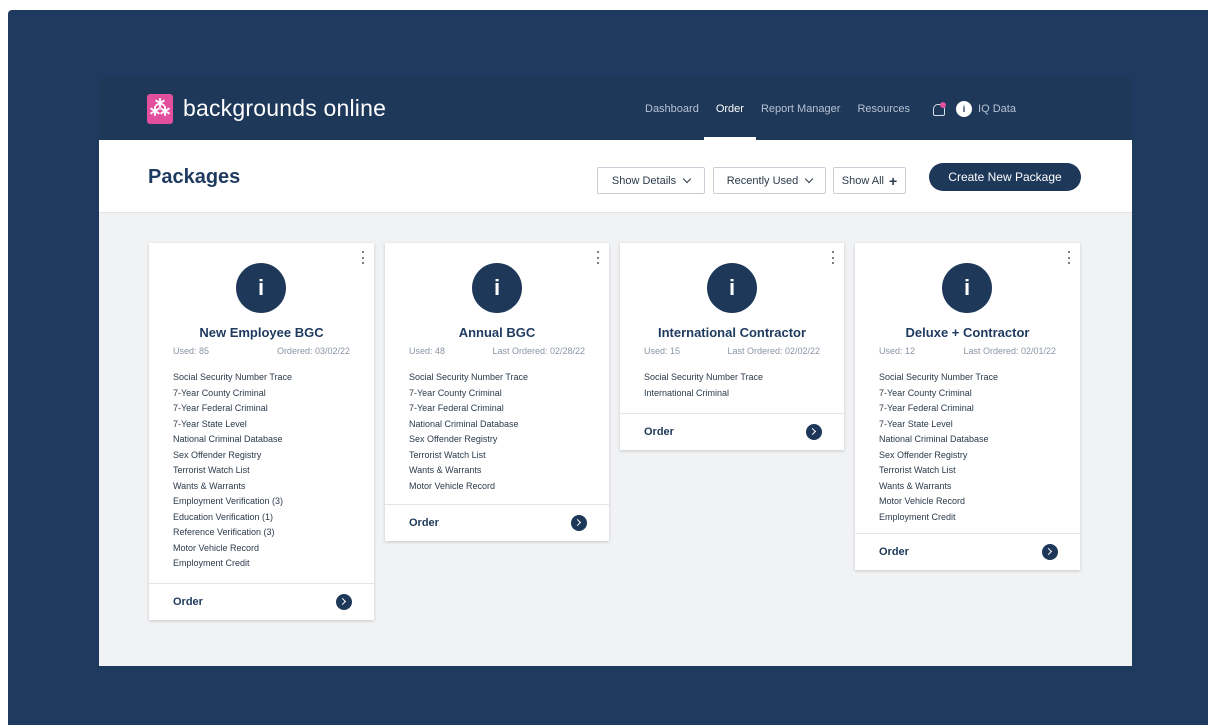  I want to click on package-meta: Used: 15 Last Ordered: 02/02/22, so click(732, 351).